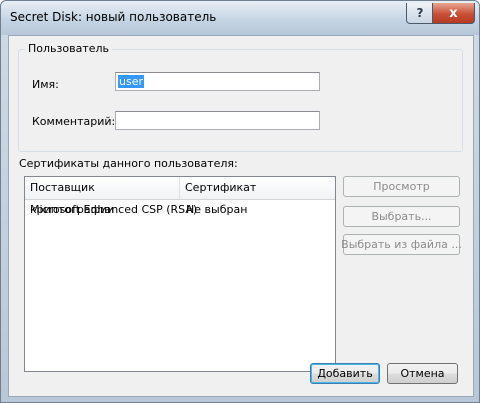 Image resolution: width=480 pixels, height=403 pixels. I want to click on certificates-label: Сертификаты данного пользователя:, so click(128, 163).